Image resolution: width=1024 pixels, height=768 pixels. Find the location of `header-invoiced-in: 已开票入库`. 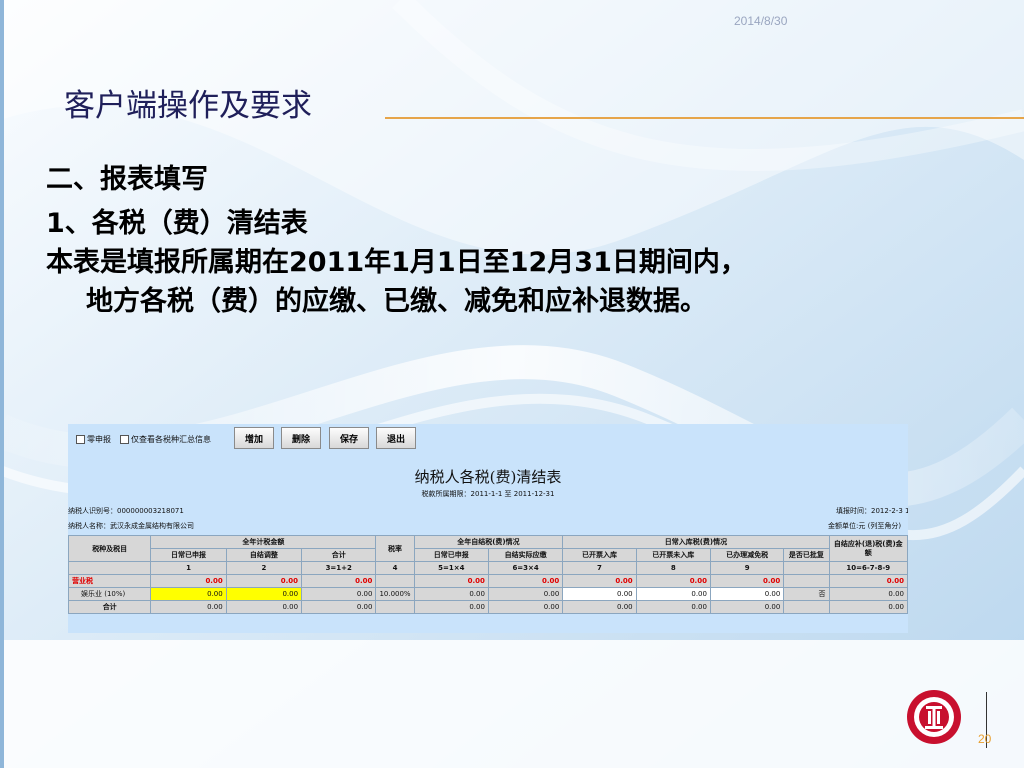

header-invoiced-in: 已开票入库 is located at coordinates (599, 555).